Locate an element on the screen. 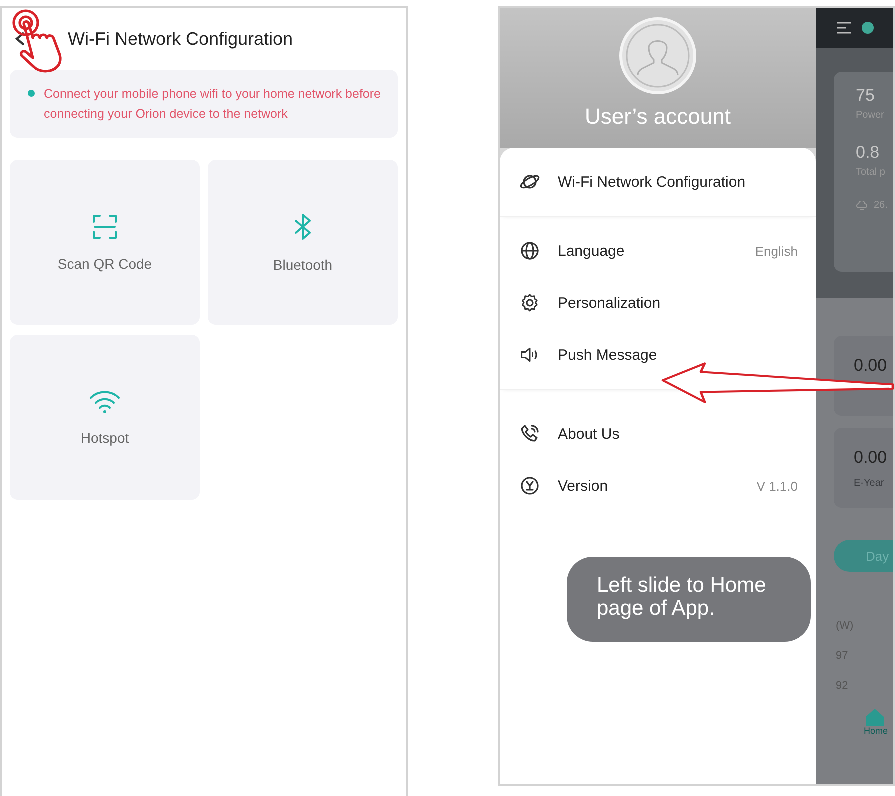 Image resolution: width=895 pixels, height=796 pixels. globe-icon is located at coordinates (530, 251).